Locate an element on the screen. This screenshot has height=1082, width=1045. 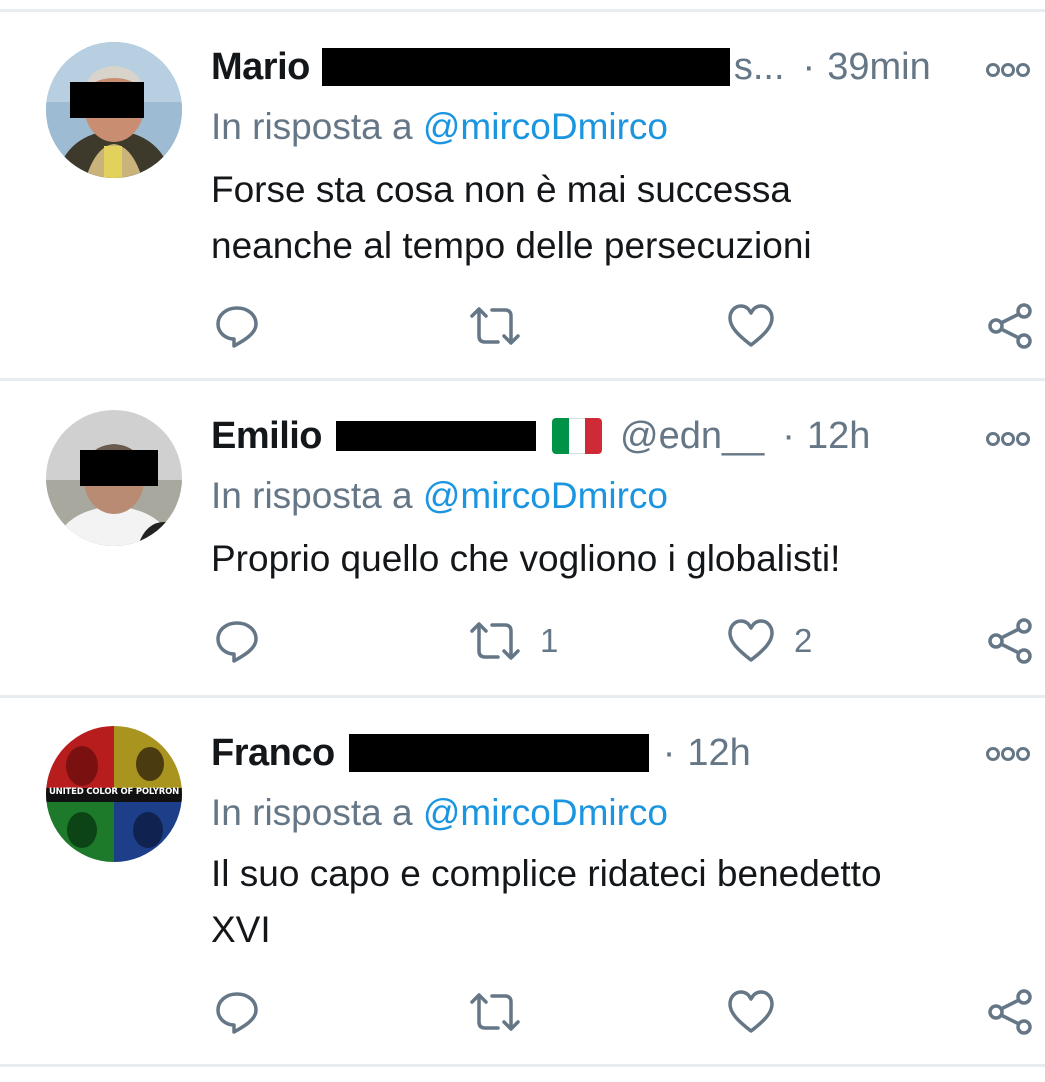
tweet-header: Emilio @edn__ · 12h is located at coordinates (540, 436).